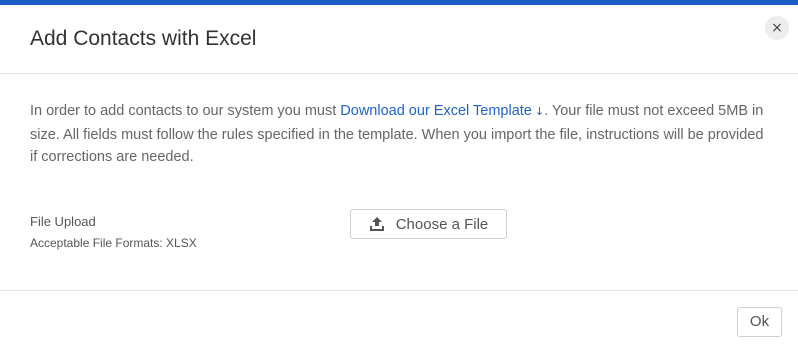  What do you see at coordinates (113, 243) in the screenshot?
I see `file-formats-note: Acceptable File Formats: XLSX` at bounding box center [113, 243].